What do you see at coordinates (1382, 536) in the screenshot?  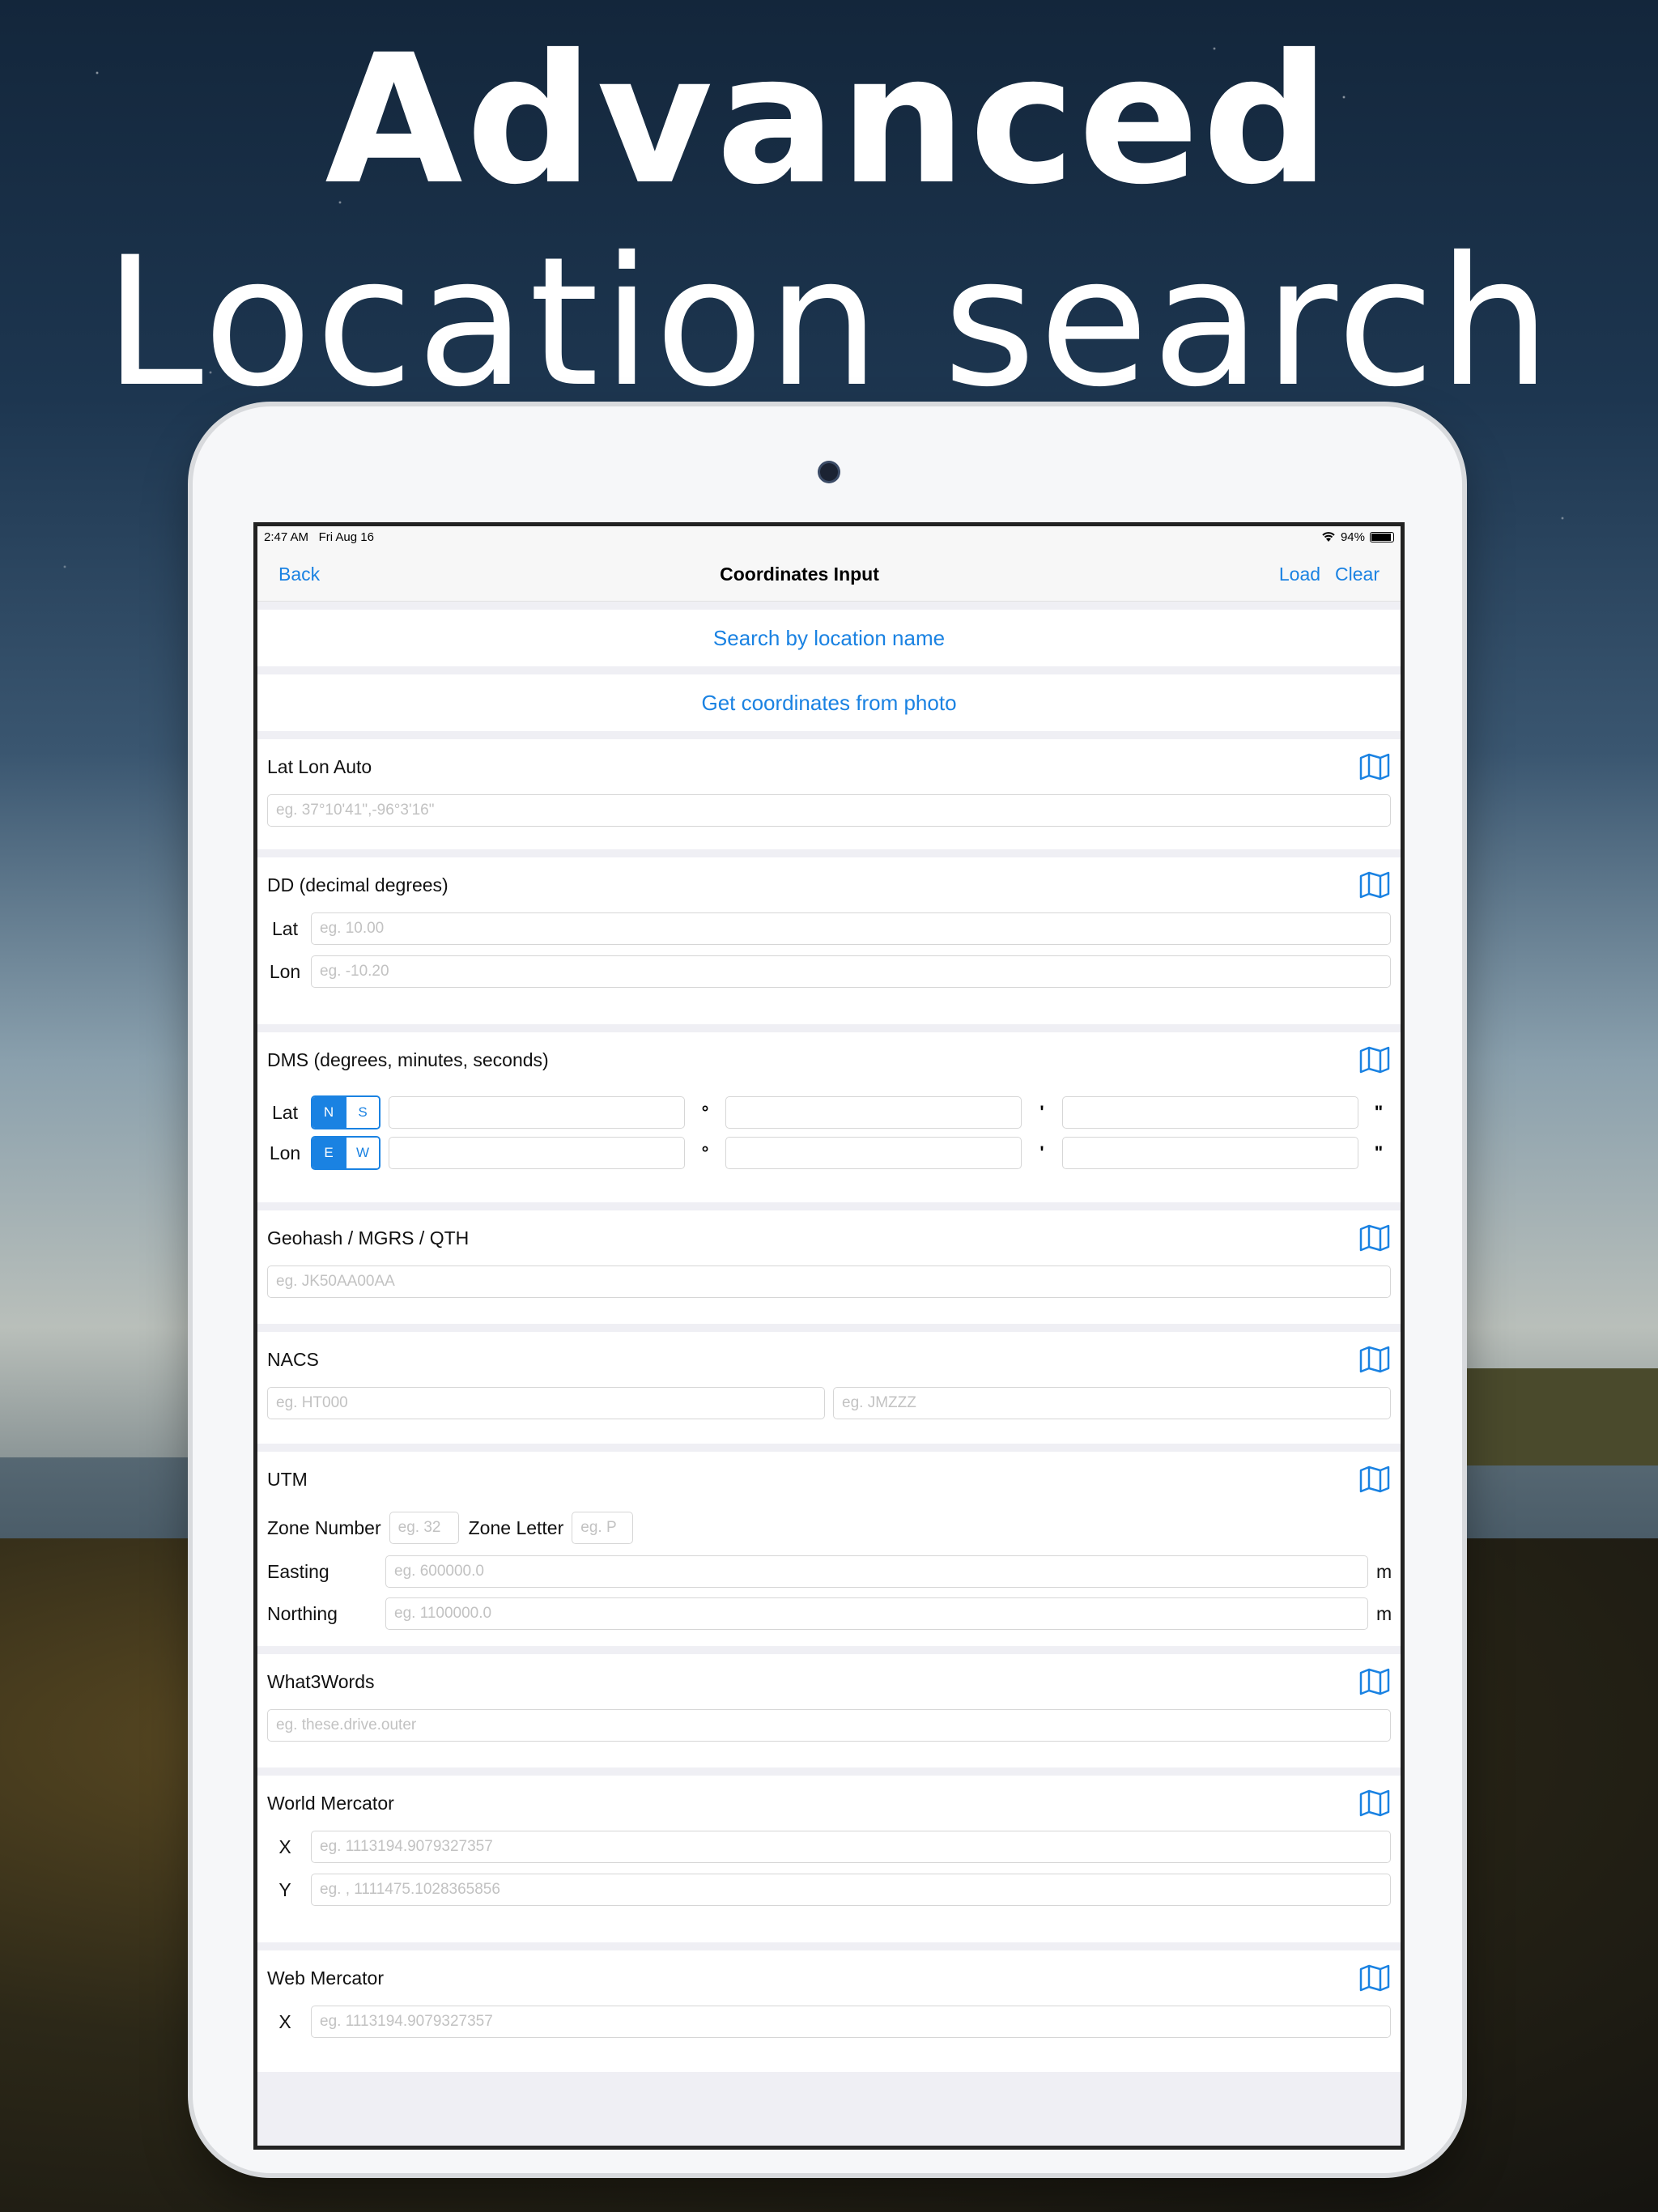 I see `battery-icon` at bounding box center [1382, 536].